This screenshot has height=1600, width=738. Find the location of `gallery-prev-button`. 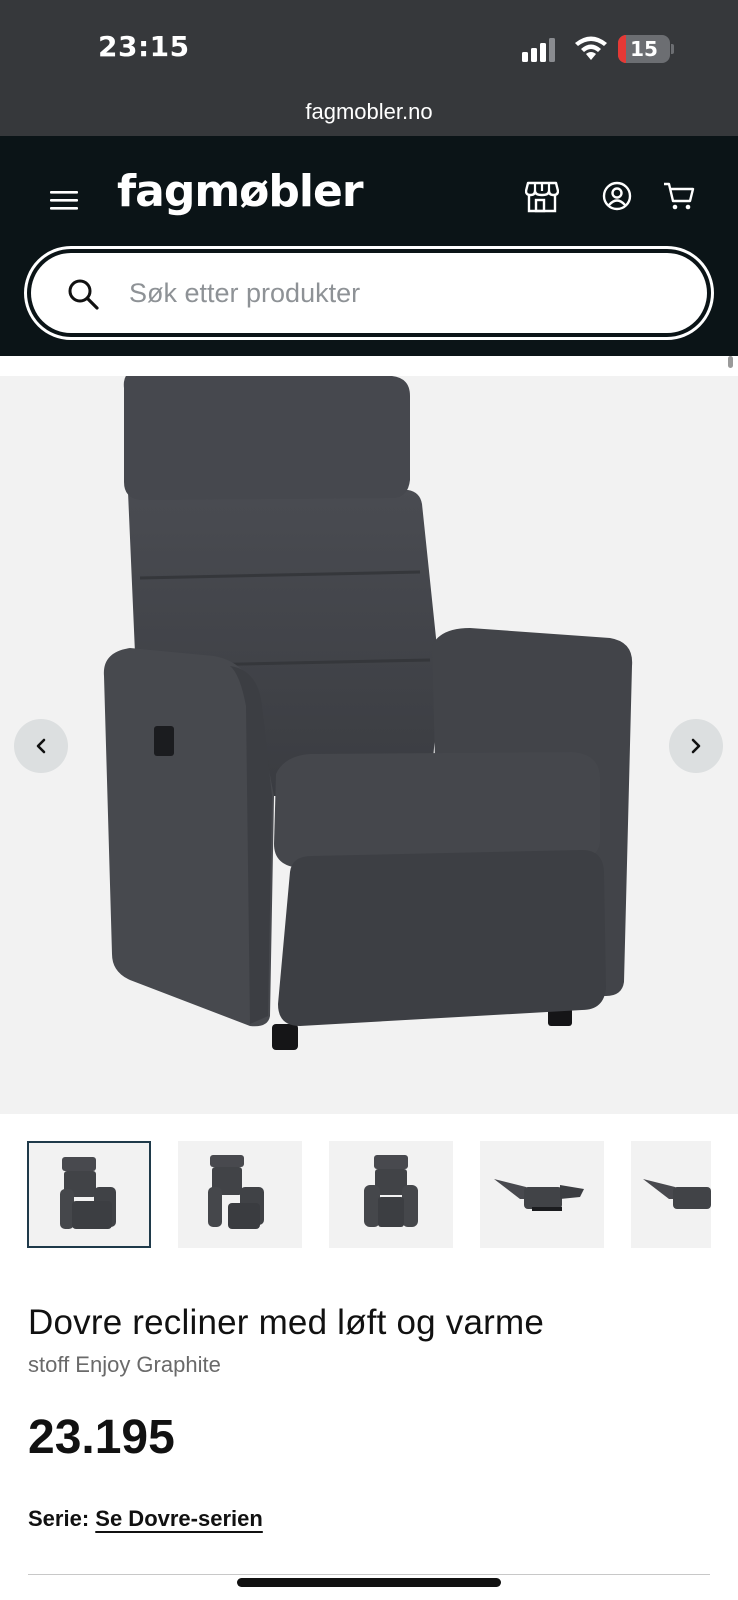

gallery-prev-button is located at coordinates (41, 746).